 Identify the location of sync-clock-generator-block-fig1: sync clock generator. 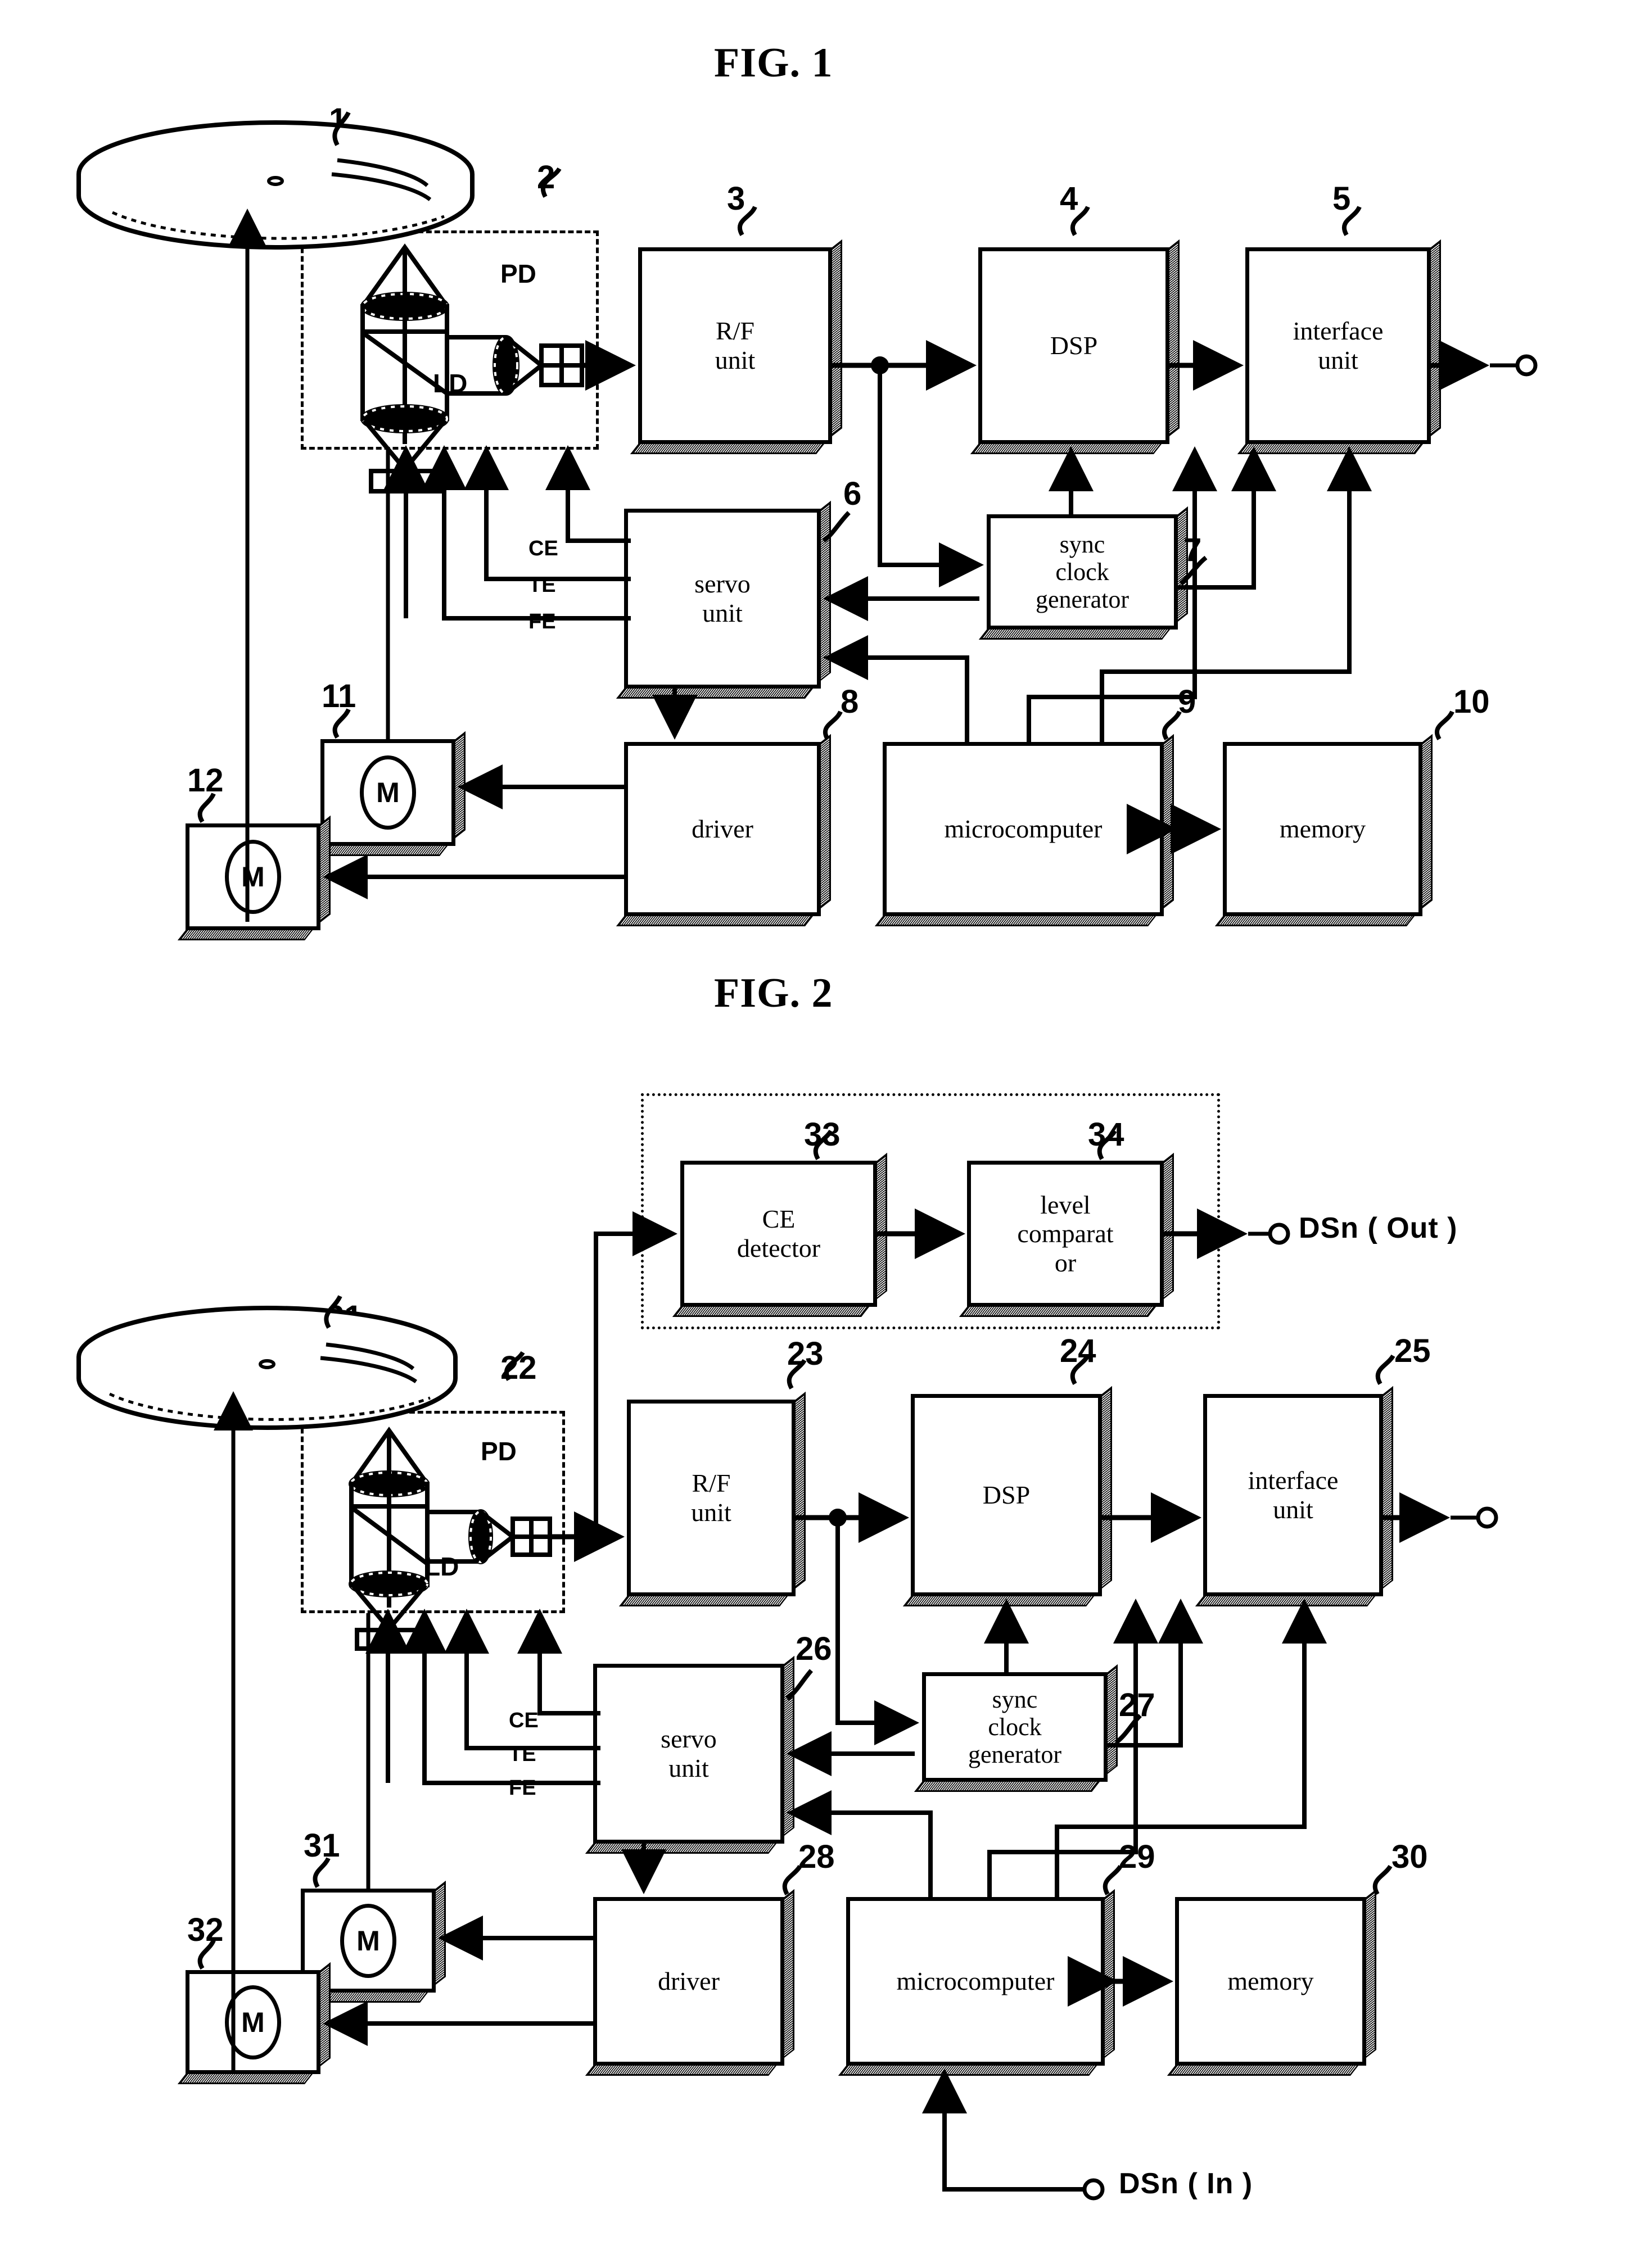
(1082, 572).